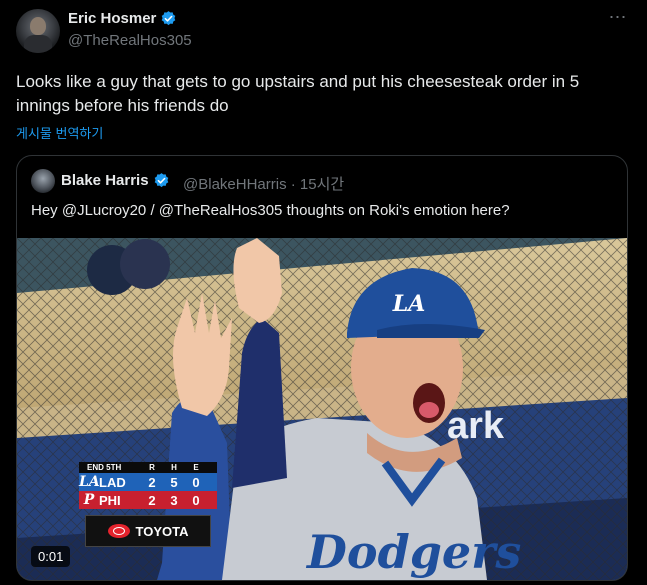 The width and height of the screenshot is (647, 585). What do you see at coordinates (162, 531) in the screenshot?
I see `sponsor-name: TOYOTA` at bounding box center [162, 531].